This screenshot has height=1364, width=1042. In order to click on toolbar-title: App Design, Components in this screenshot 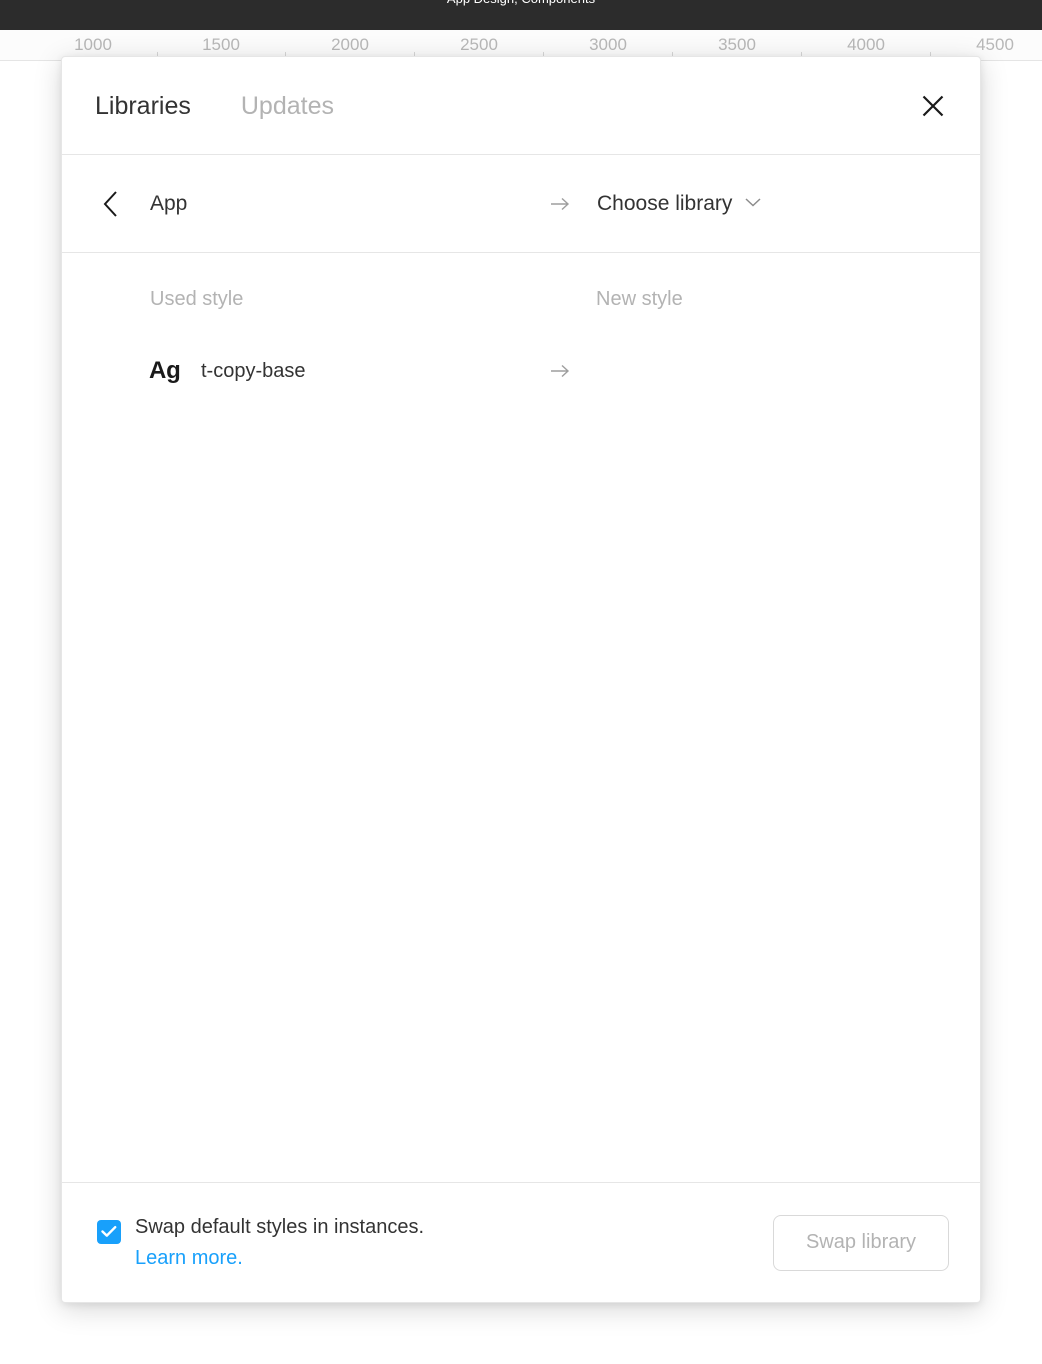, I will do `click(521, 3)`.